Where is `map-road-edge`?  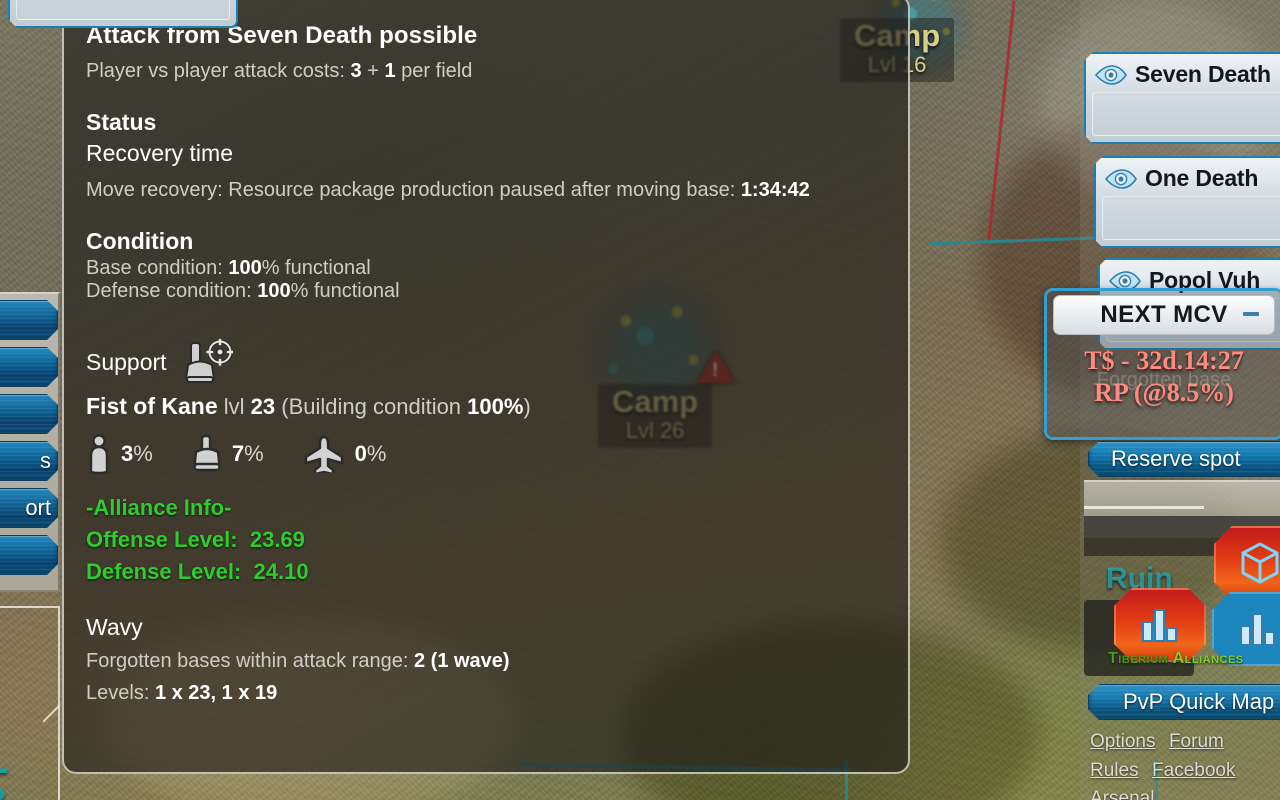
map-road-edge is located at coordinates (1144, 507).